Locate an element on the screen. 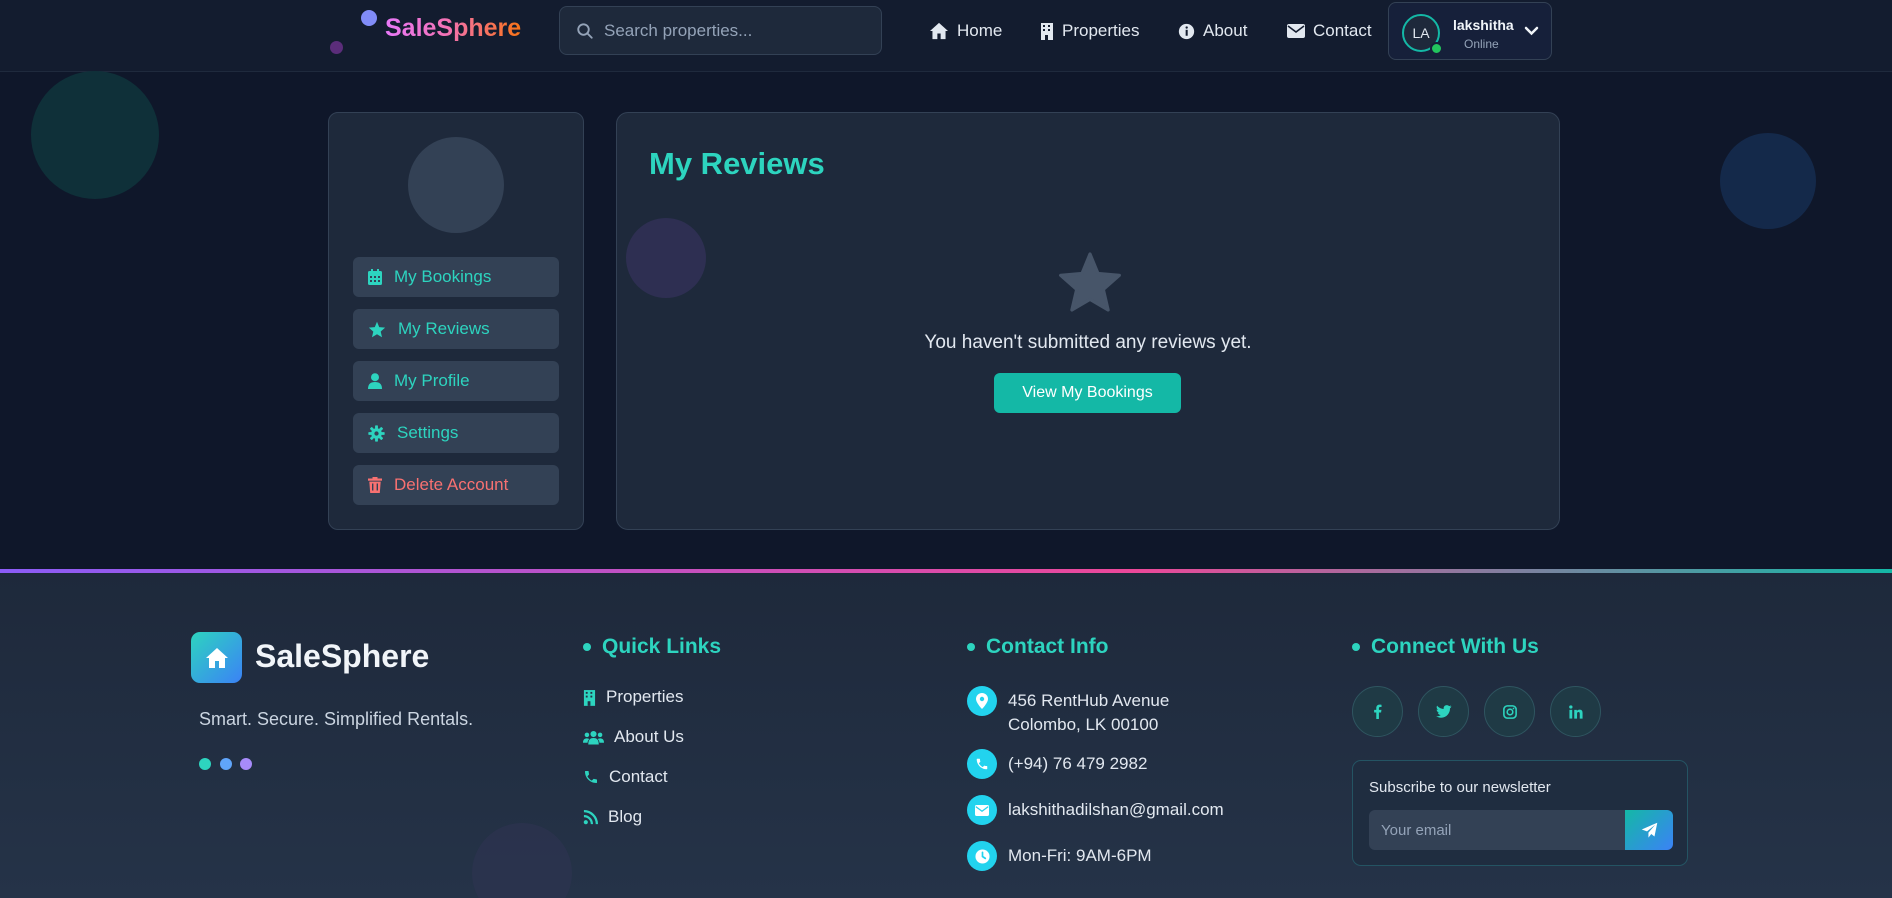  footer-link-label: Contact is located at coordinates (638, 776).